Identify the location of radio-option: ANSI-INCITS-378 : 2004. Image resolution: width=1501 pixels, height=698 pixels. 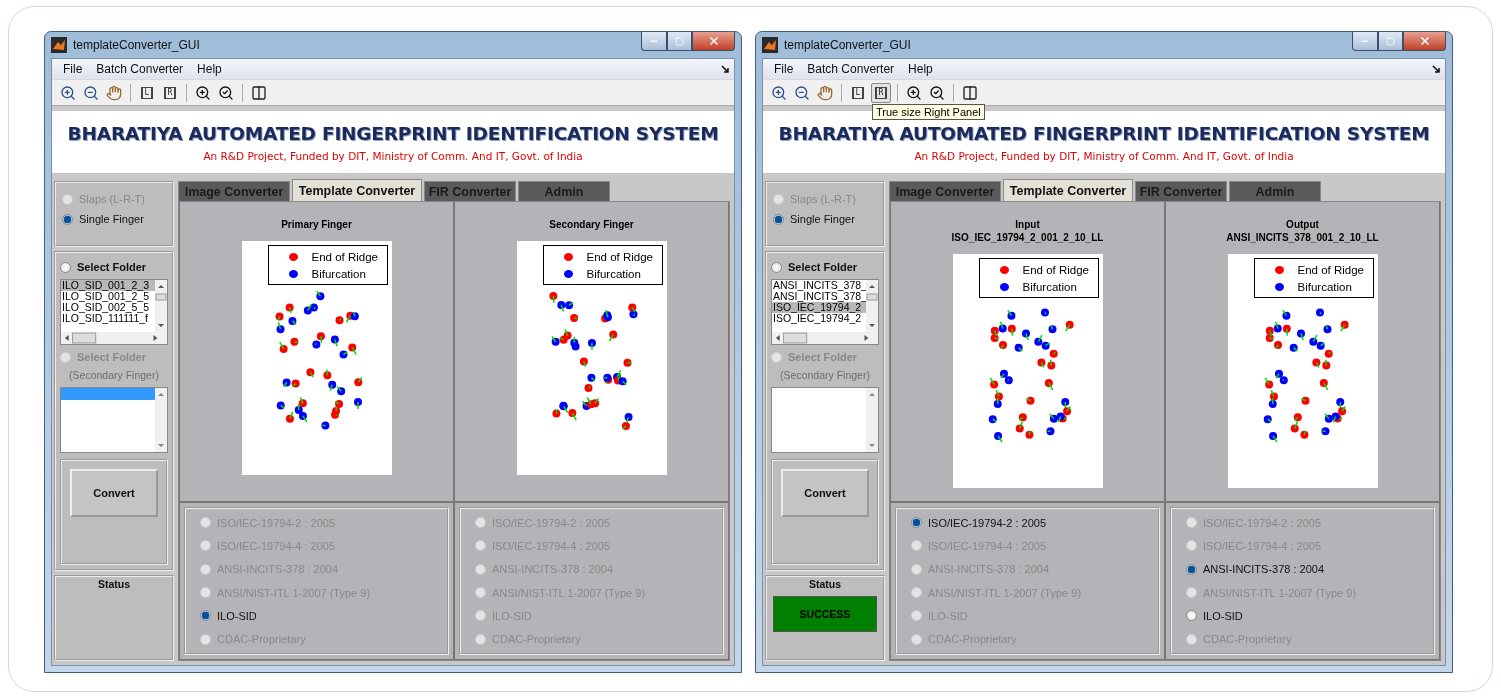
(1309, 569).